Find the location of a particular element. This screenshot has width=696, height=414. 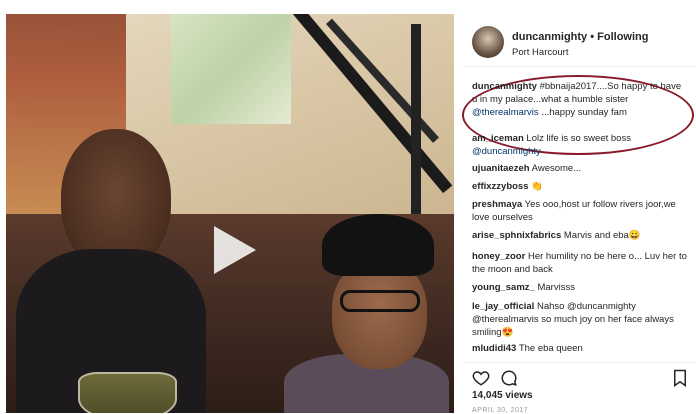

list-item: mludidi43 The eba queen is located at coordinates (580, 348).